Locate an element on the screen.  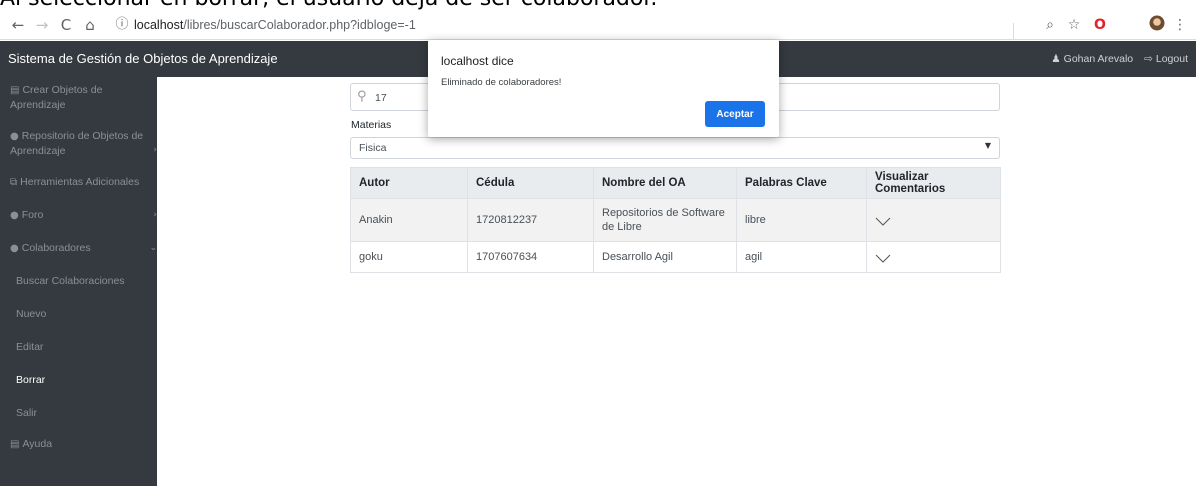
sidebar-item-repositorio: ● Repositorio de Objetos de Aprendizaje › is located at coordinates (83, 143).